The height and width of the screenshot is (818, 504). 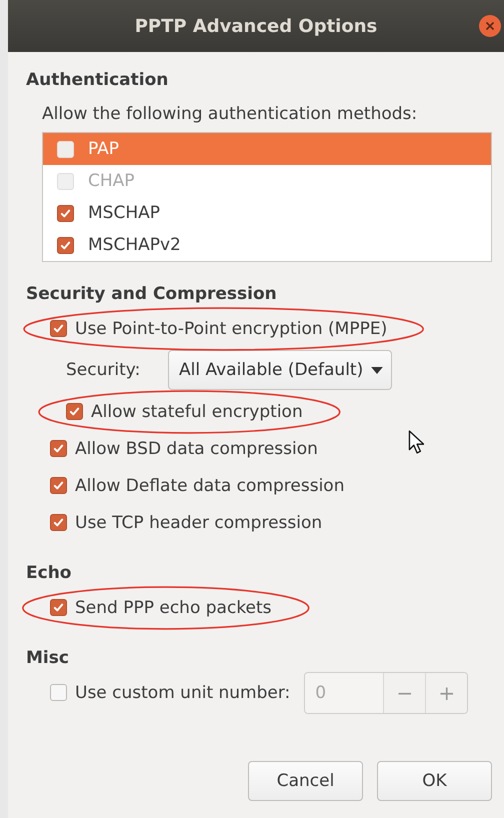 What do you see at coordinates (124, 213) in the screenshot?
I see `list-item-label: MSCHAP` at bounding box center [124, 213].